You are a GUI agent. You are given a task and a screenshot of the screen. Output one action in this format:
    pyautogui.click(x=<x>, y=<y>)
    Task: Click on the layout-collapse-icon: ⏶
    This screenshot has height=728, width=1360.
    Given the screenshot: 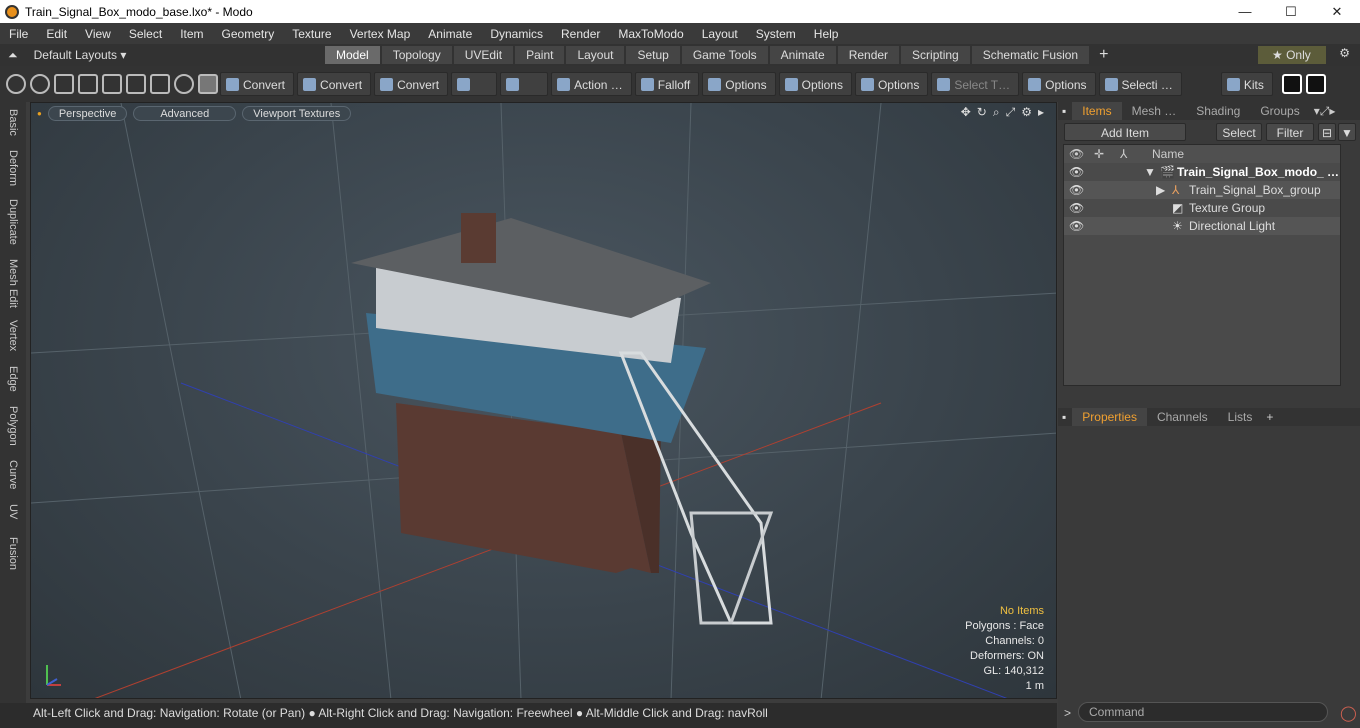 What is the action you would take?
    pyautogui.click(x=13, y=55)
    